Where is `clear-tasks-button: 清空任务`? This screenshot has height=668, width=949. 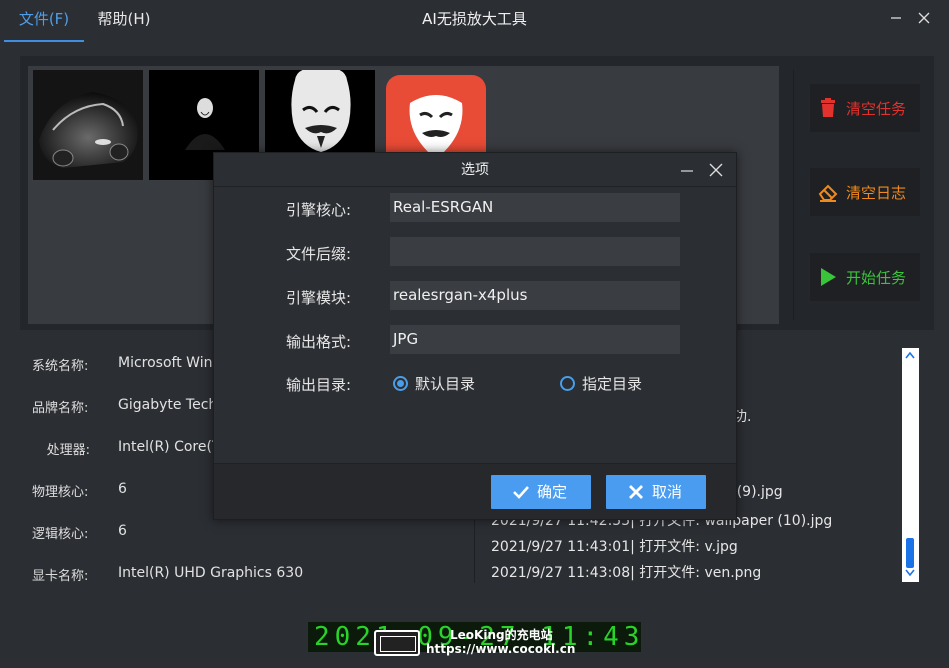
clear-tasks-button: 清空任务 is located at coordinates (865, 108).